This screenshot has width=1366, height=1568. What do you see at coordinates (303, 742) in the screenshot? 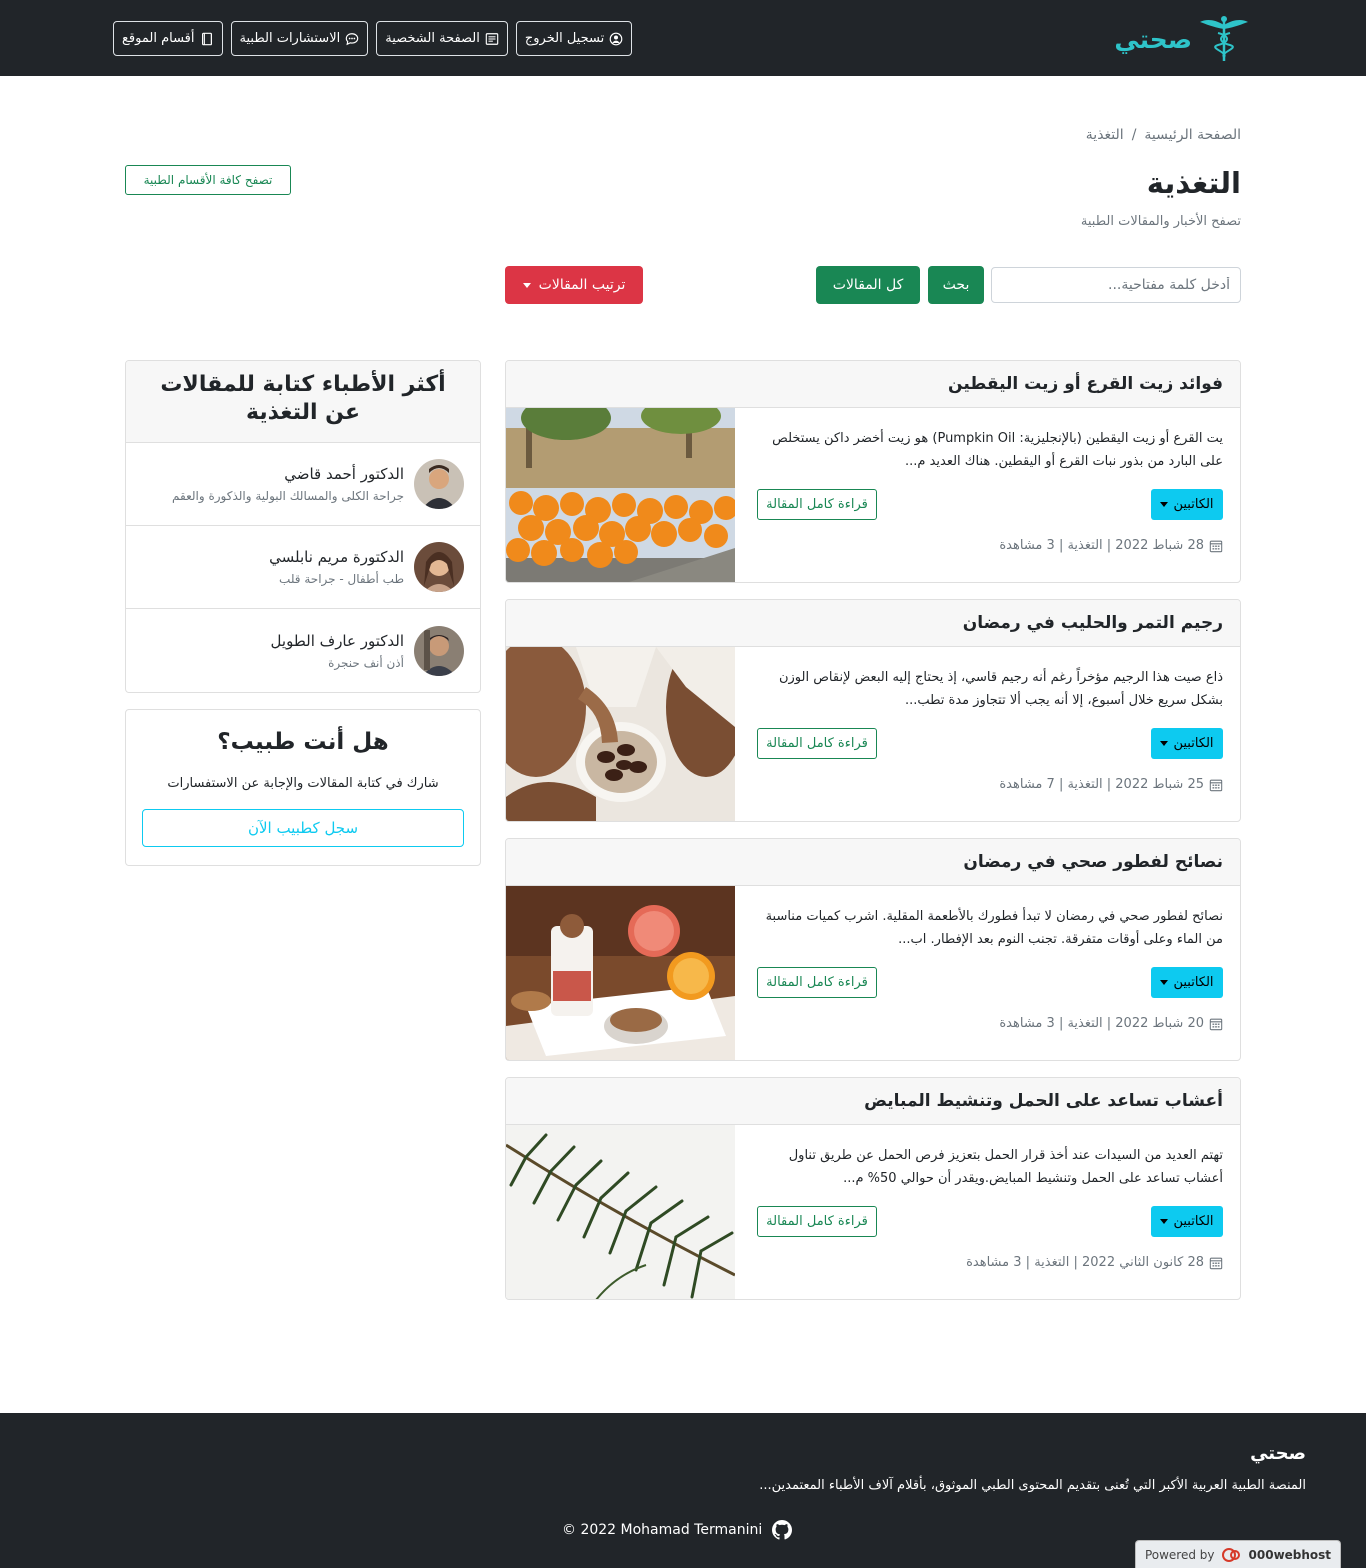
I see `doctor-signup-title: هل أنت طبيب؟` at bounding box center [303, 742].